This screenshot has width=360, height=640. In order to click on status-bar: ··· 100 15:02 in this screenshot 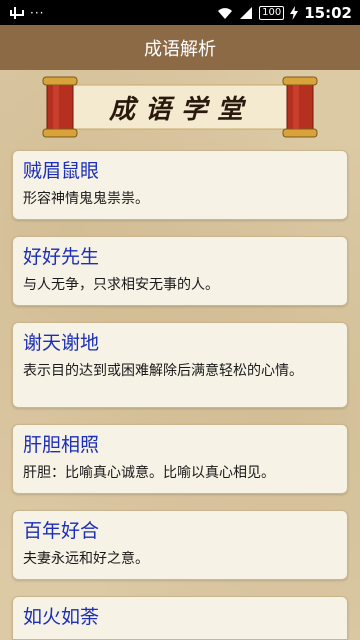, I will do `click(180, 12)`.